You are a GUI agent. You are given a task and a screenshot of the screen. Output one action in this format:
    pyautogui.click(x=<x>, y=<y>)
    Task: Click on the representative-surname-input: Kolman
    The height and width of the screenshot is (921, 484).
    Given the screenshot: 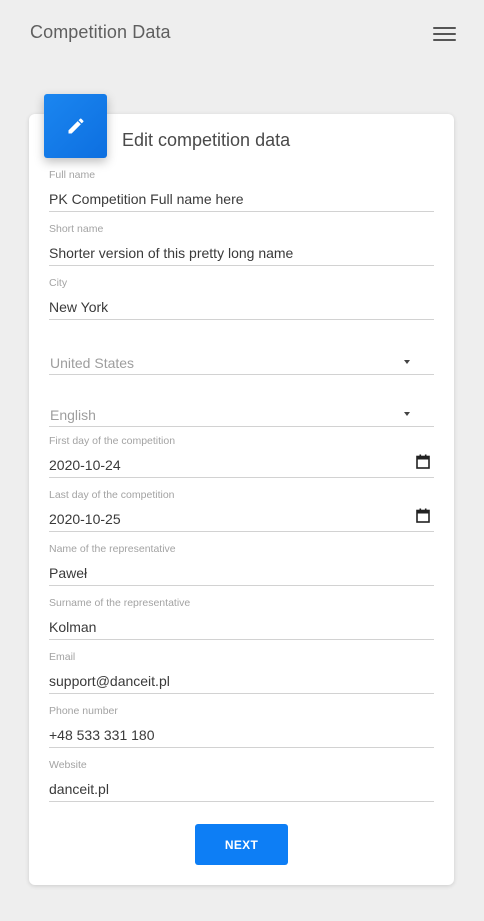 What is the action you would take?
    pyautogui.click(x=72, y=627)
    